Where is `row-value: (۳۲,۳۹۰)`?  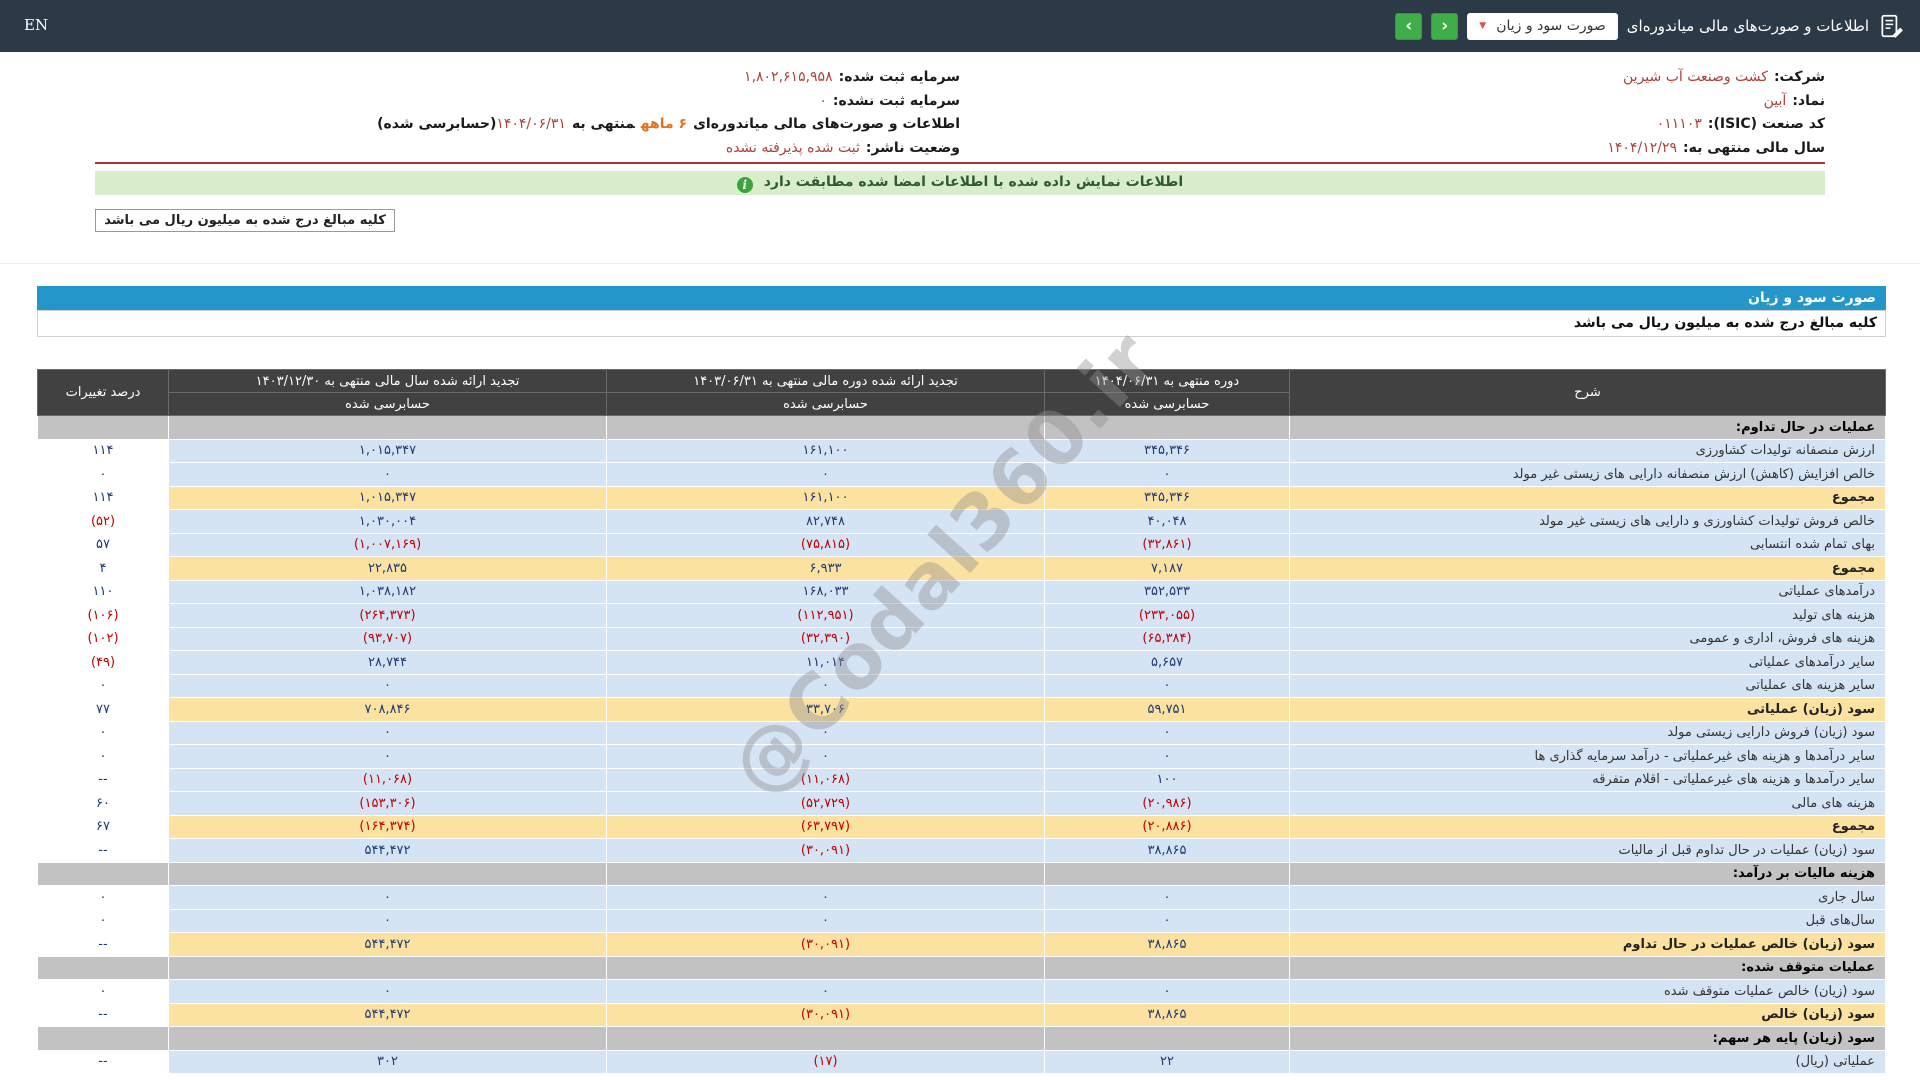
row-value: (۳۲,۳۹۰) is located at coordinates (825, 638).